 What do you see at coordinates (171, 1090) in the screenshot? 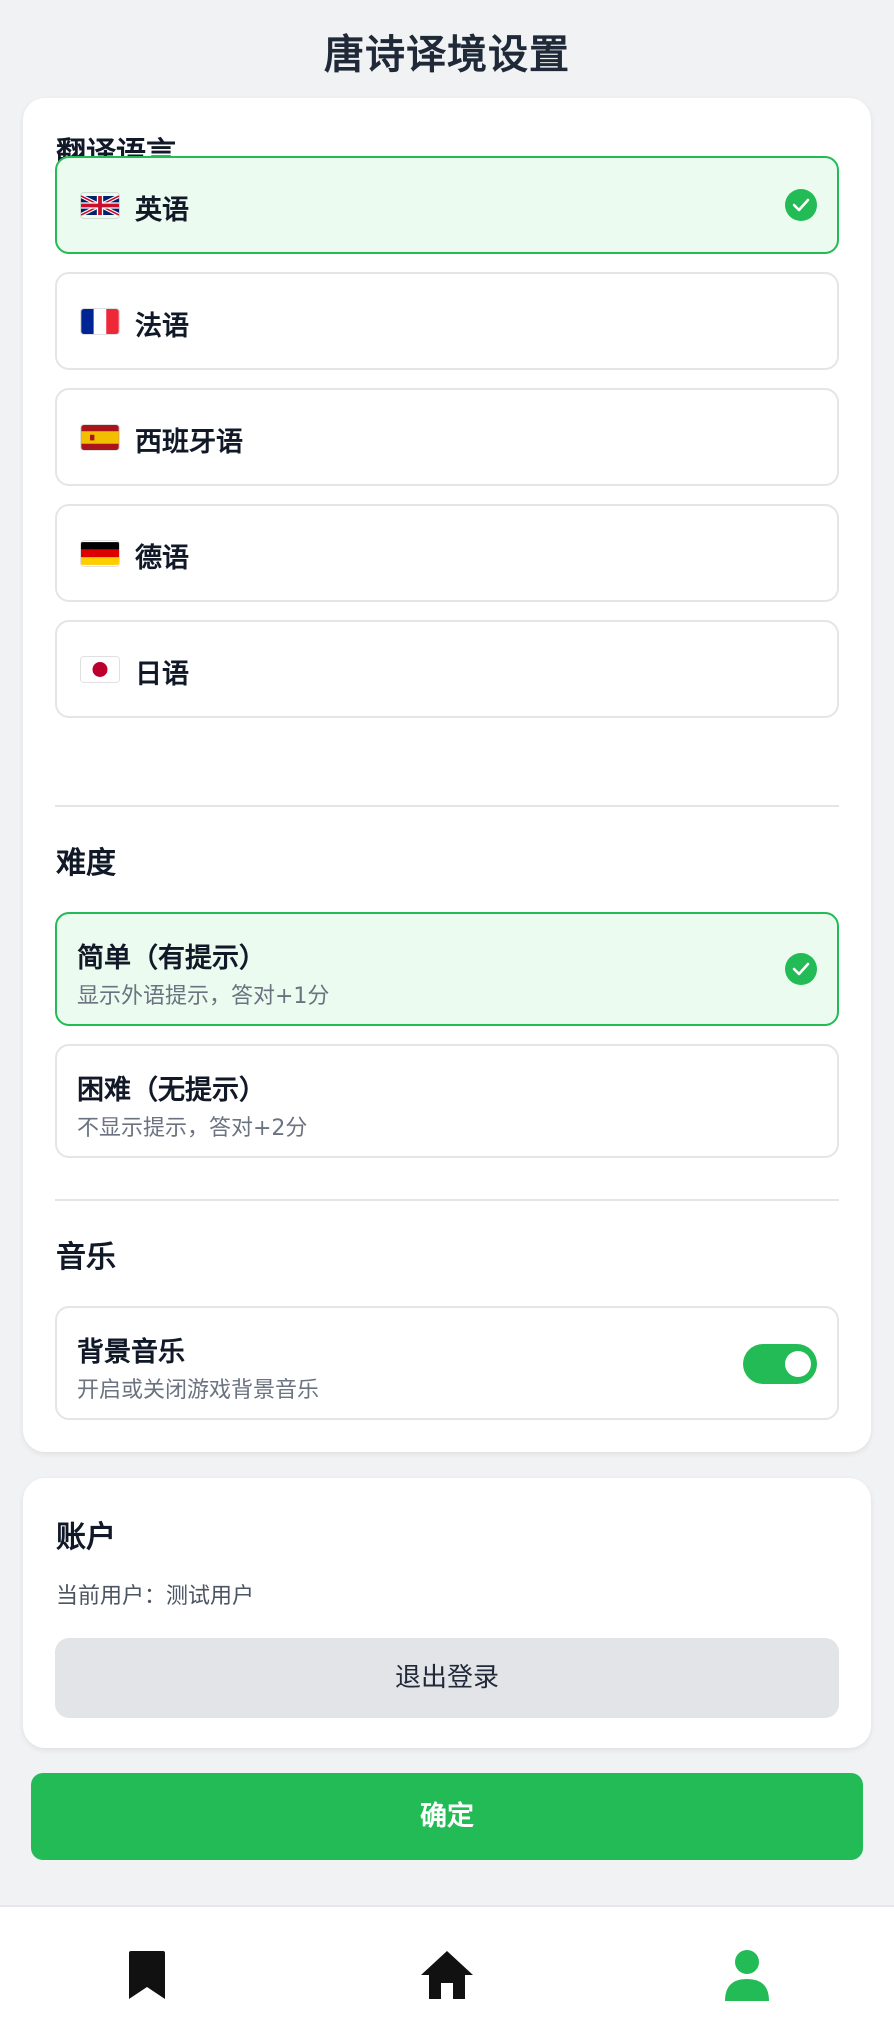
I see `difficulty-title: 困难（无提示）` at bounding box center [171, 1090].